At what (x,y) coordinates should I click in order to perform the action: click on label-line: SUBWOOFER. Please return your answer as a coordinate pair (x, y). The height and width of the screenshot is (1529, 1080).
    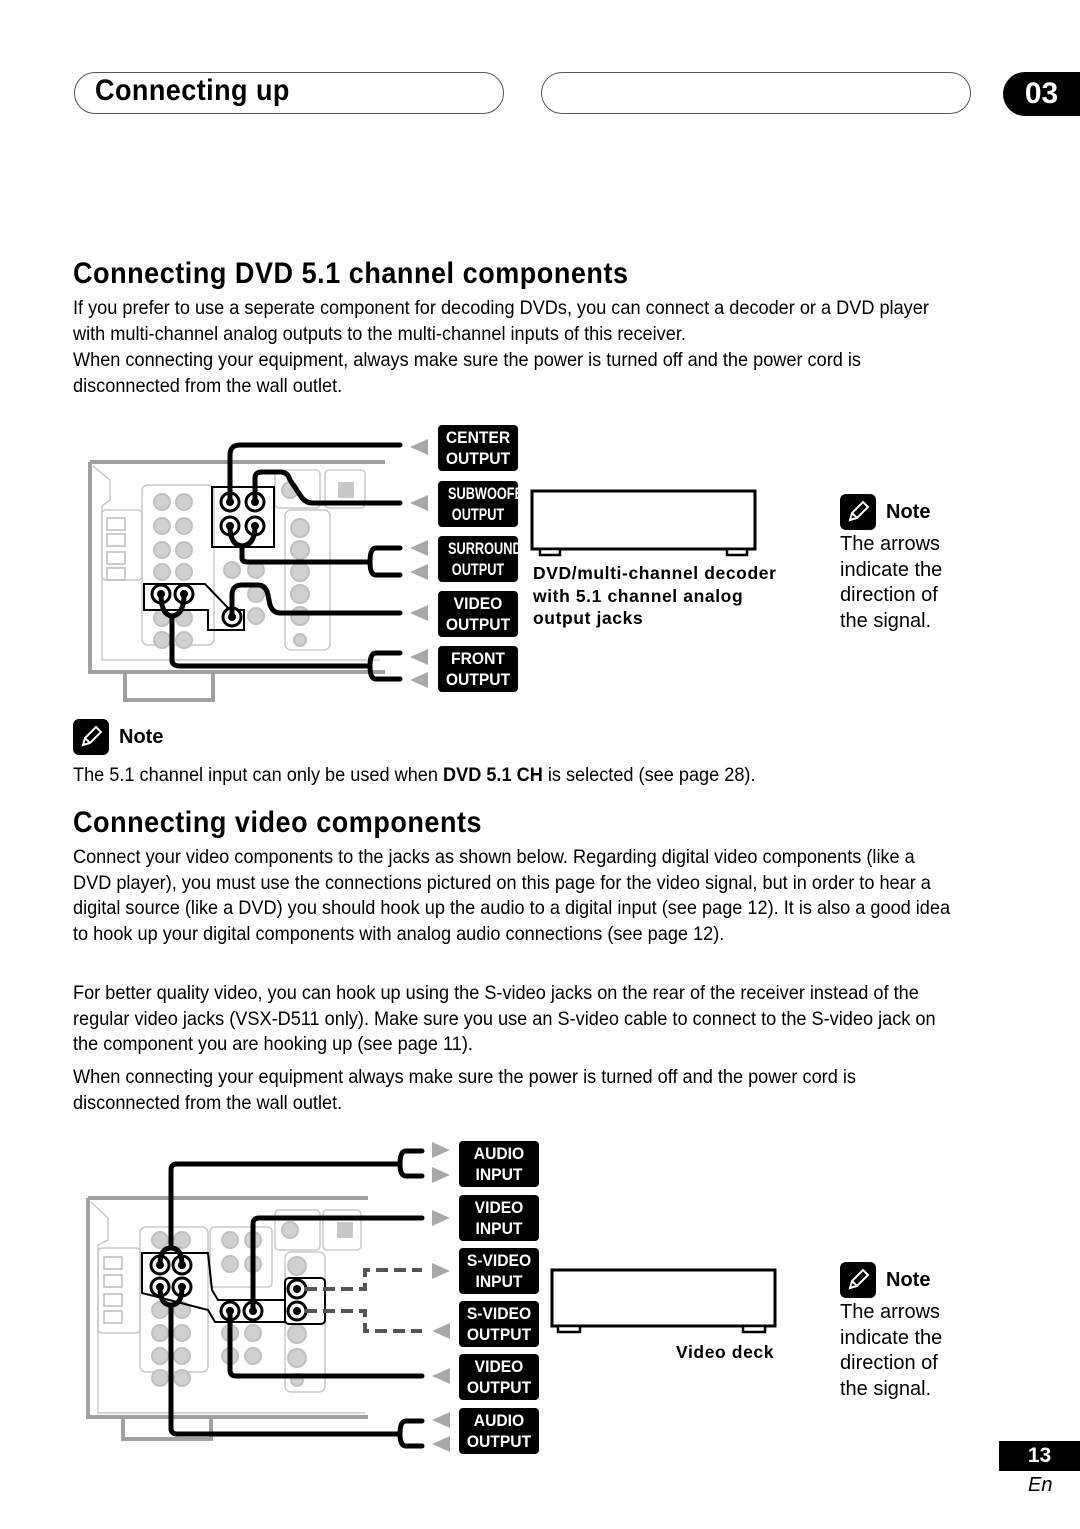
    Looking at the image, I should click on (490, 493).